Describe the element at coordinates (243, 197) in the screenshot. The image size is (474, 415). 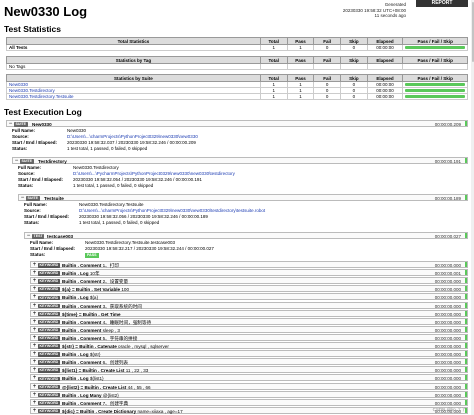
I see `suite-row-testsuite: − SUITE Testsuite 00:00:00.189` at that location.